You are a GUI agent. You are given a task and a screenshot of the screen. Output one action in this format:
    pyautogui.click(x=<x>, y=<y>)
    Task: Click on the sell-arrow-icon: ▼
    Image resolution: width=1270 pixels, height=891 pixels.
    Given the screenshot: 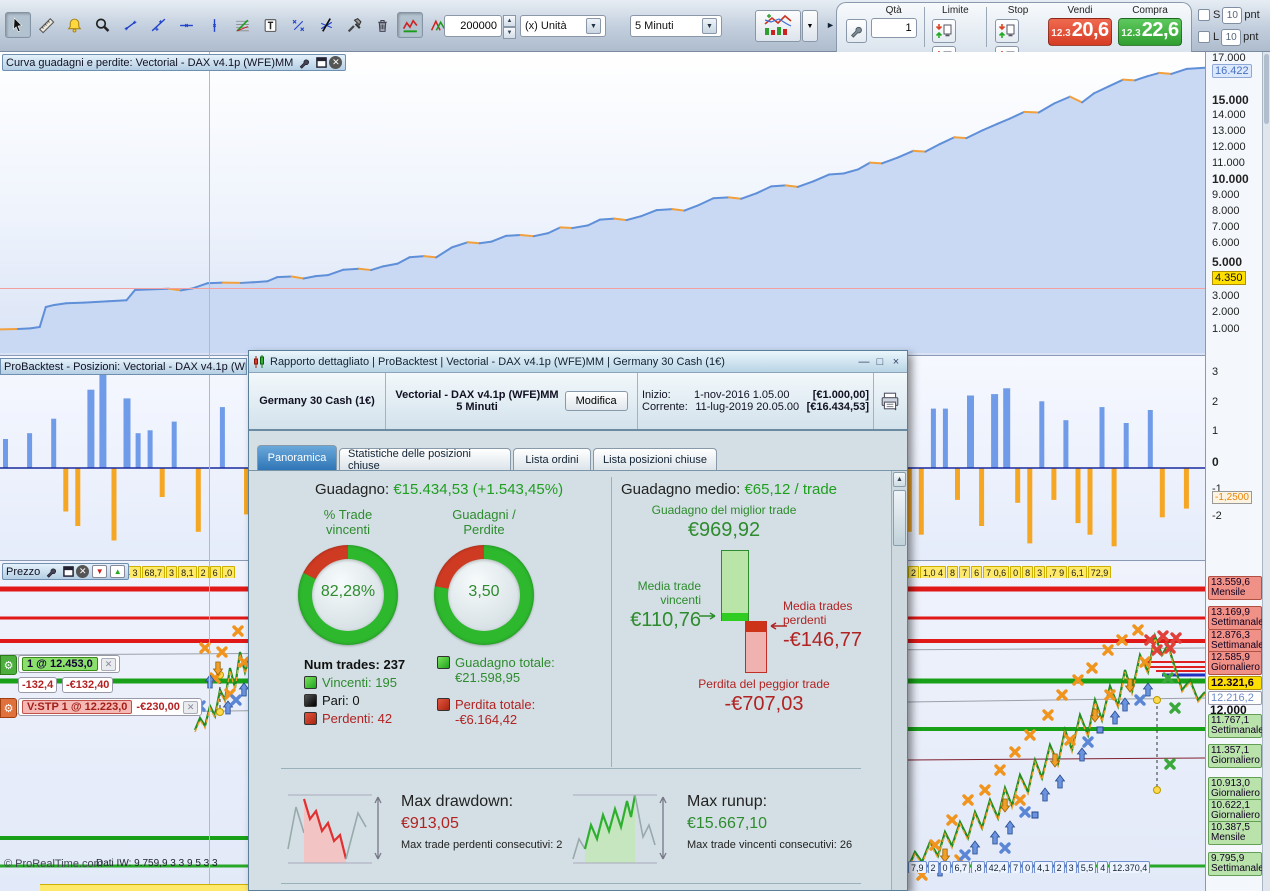 What is the action you would take?
    pyautogui.click(x=100, y=571)
    